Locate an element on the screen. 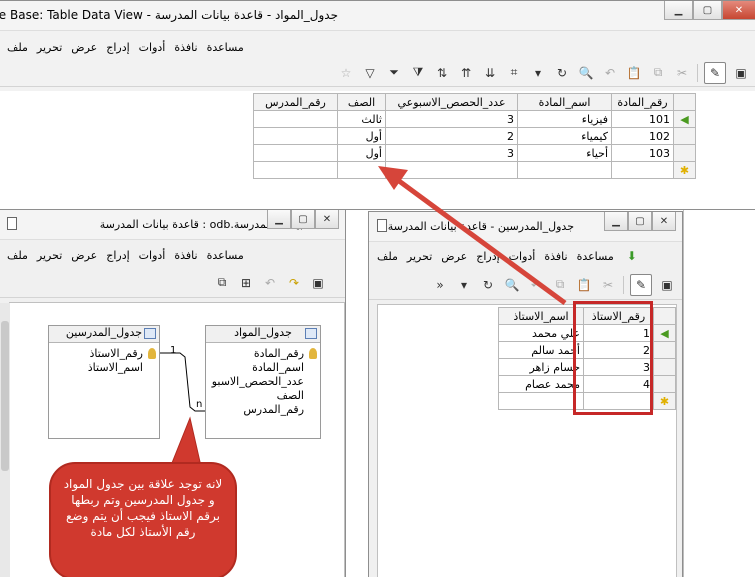  remove-filter-icon: ☆ is located at coordinates (346, 73).